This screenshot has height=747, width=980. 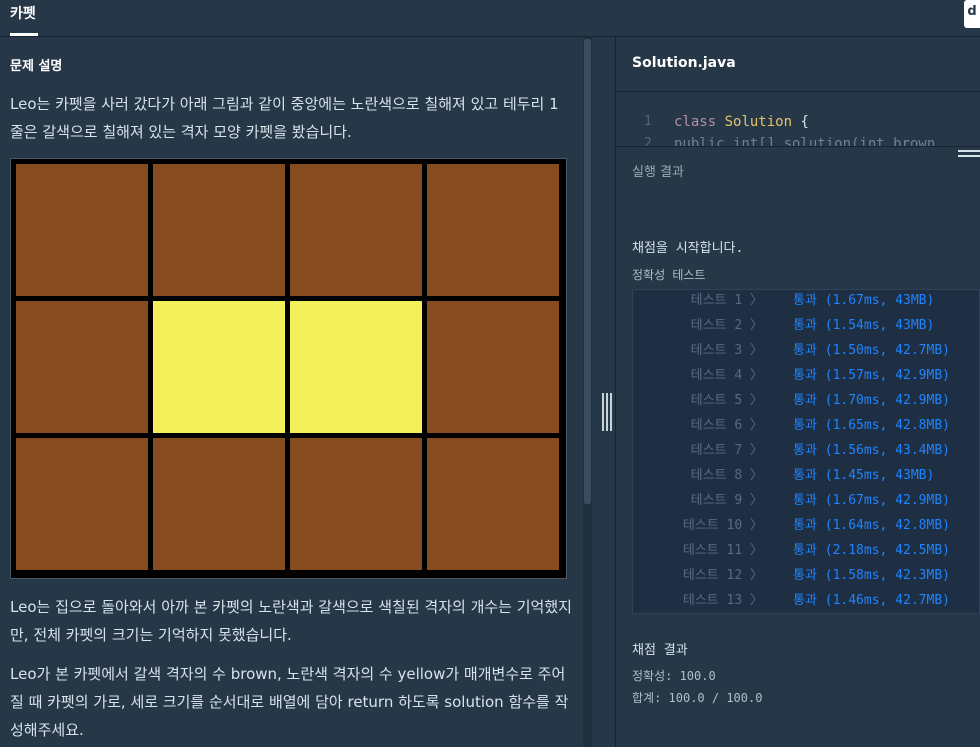 I want to click on line-number: 2, so click(x=648, y=141).